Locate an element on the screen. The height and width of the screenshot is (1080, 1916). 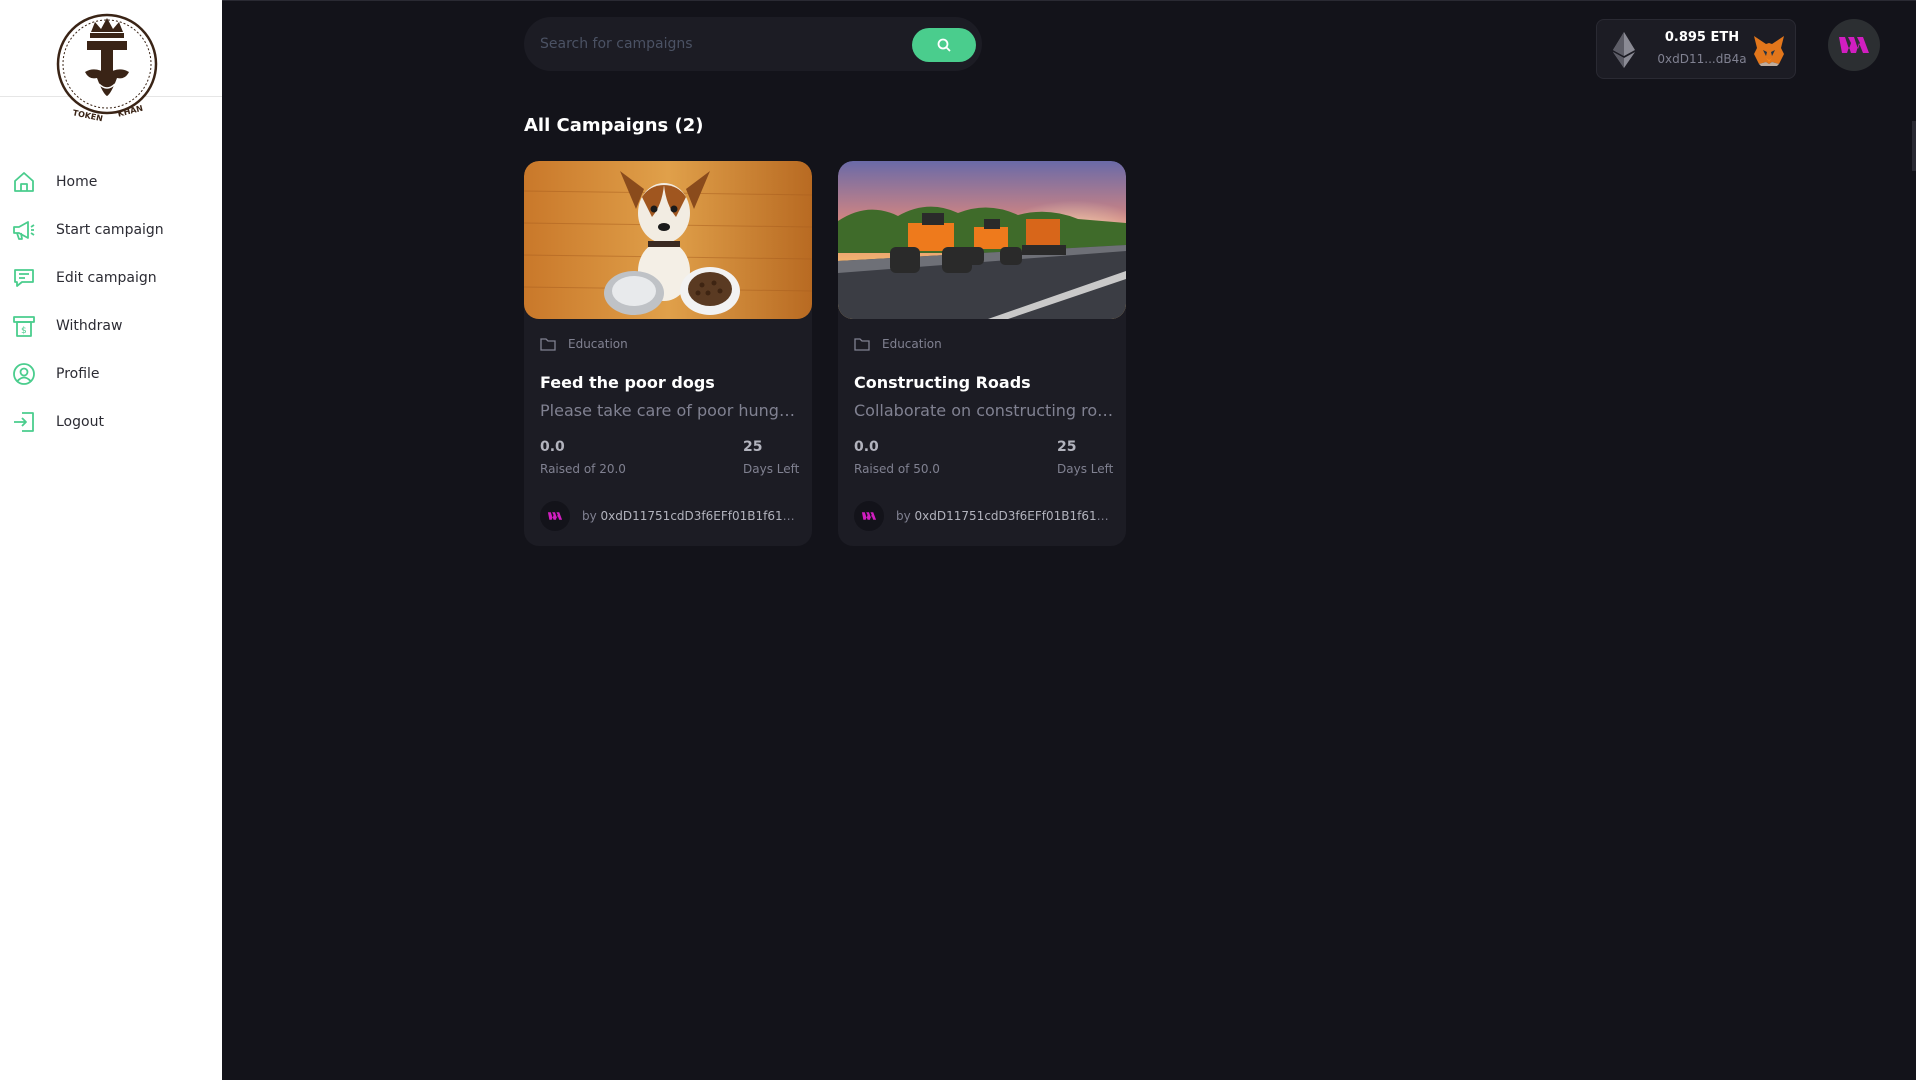
campaign-title: Feed the poor dogs is located at coordinates (627, 382).